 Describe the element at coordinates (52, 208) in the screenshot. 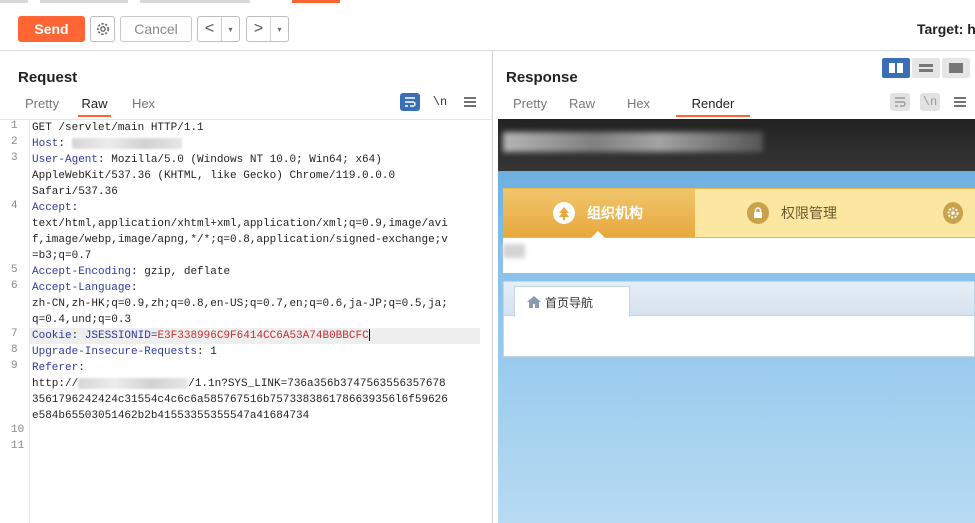

I see `header-name: Accept` at that location.